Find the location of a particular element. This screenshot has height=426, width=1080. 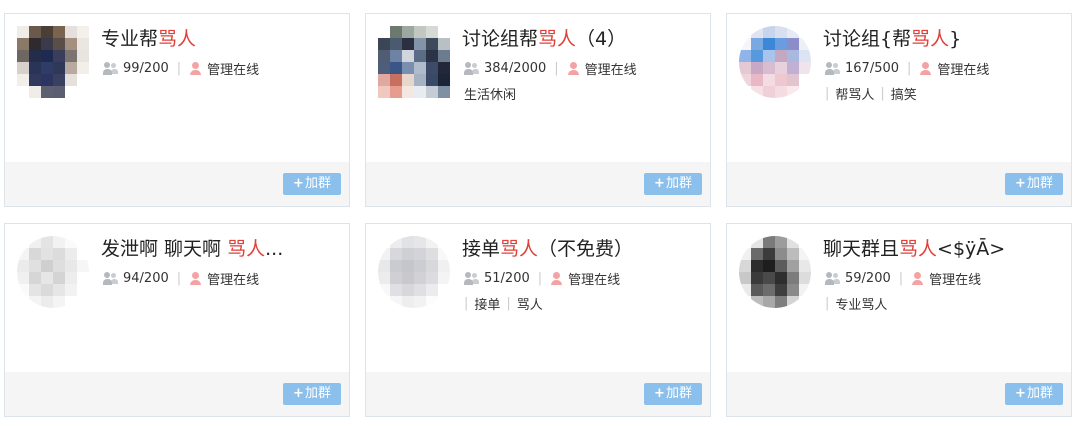

member-count: 94/200 is located at coordinates (146, 278).